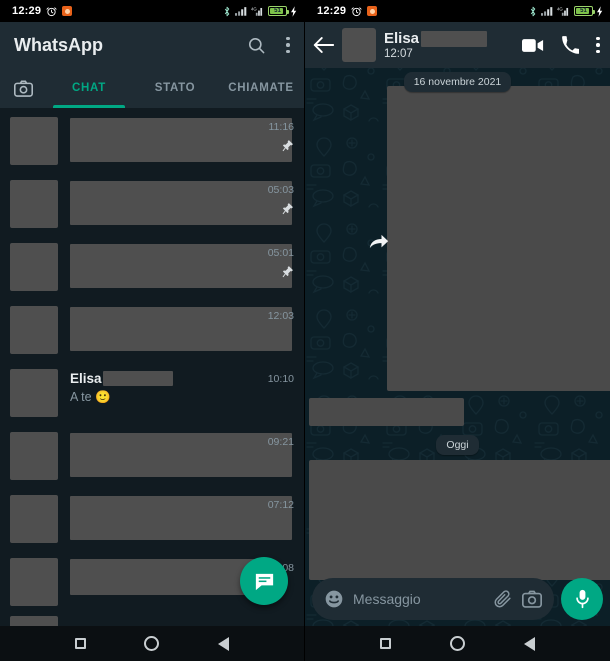 The height and width of the screenshot is (661, 610). Describe the element at coordinates (419, 599) in the screenshot. I see `message-input: Messaggio` at that location.